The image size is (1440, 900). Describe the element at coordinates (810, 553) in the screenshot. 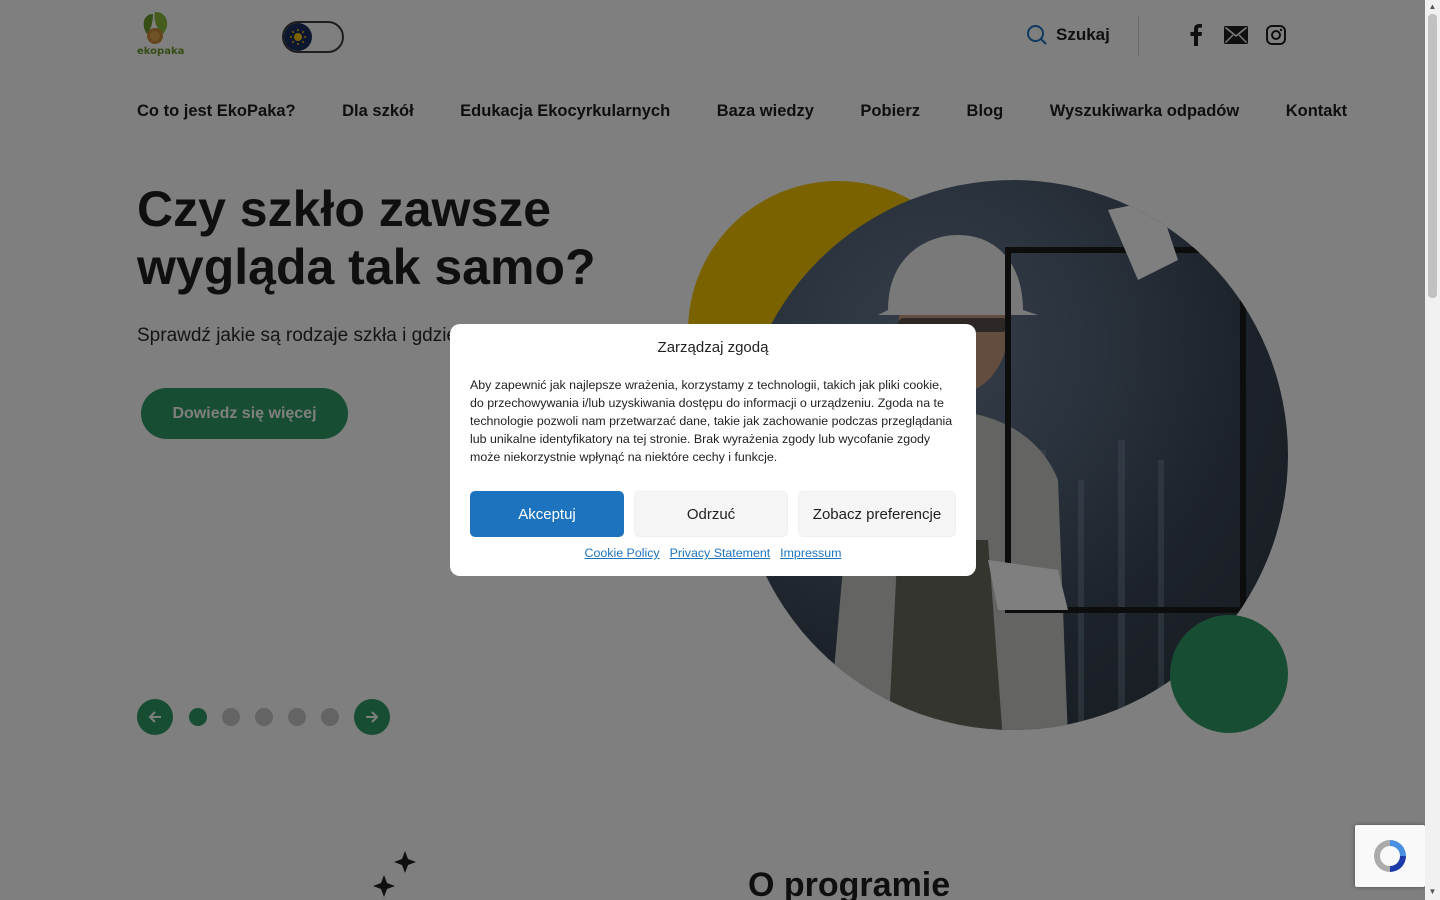

I see `impressum-link: Impressum` at that location.